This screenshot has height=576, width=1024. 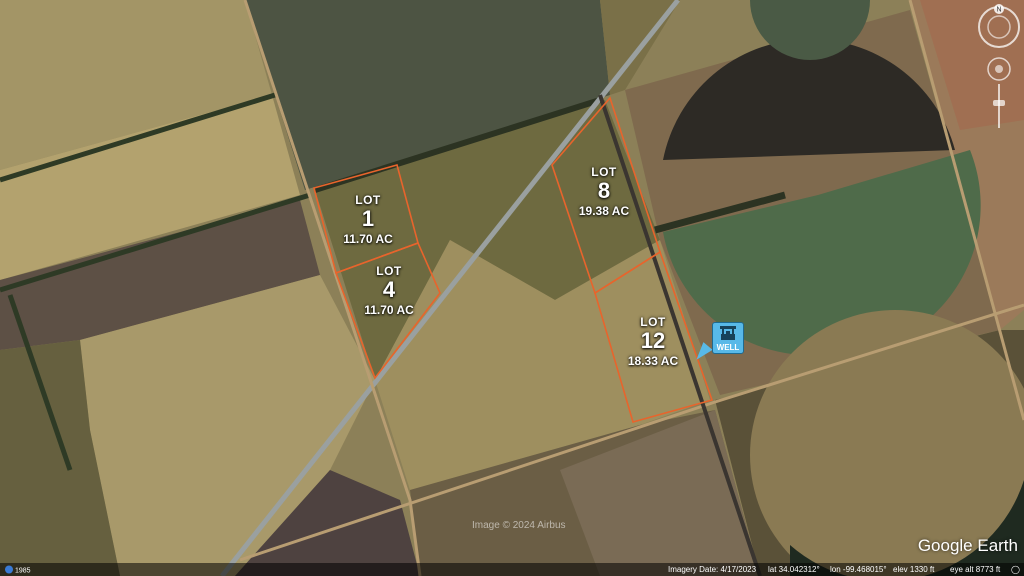 What do you see at coordinates (728, 347) in the screenshot?
I see `well-label: WELL` at bounding box center [728, 347].